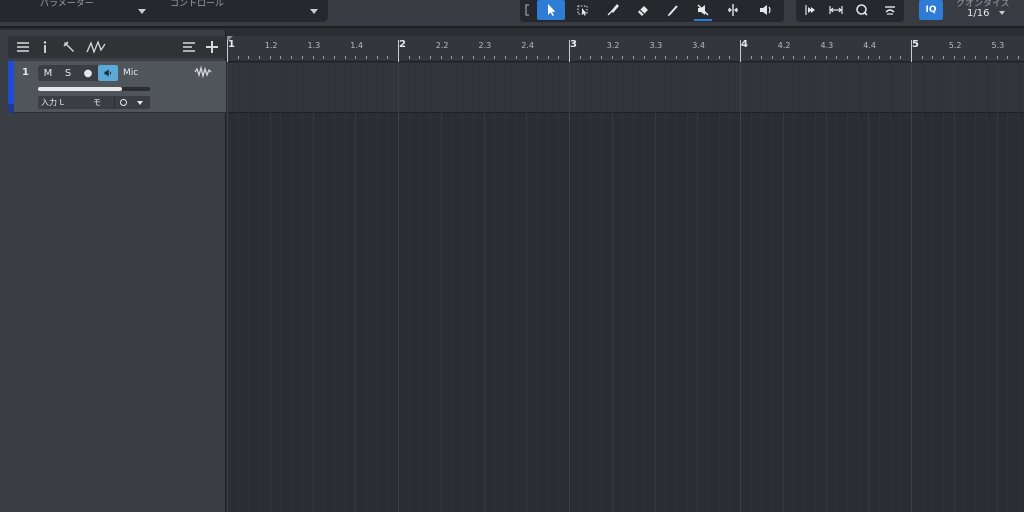 This screenshot has height=512, width=1024. What do you see at coordinates (52, 102) in the screenshot?
I see `input-label: 入力 L` at bounding box center [52, 102].